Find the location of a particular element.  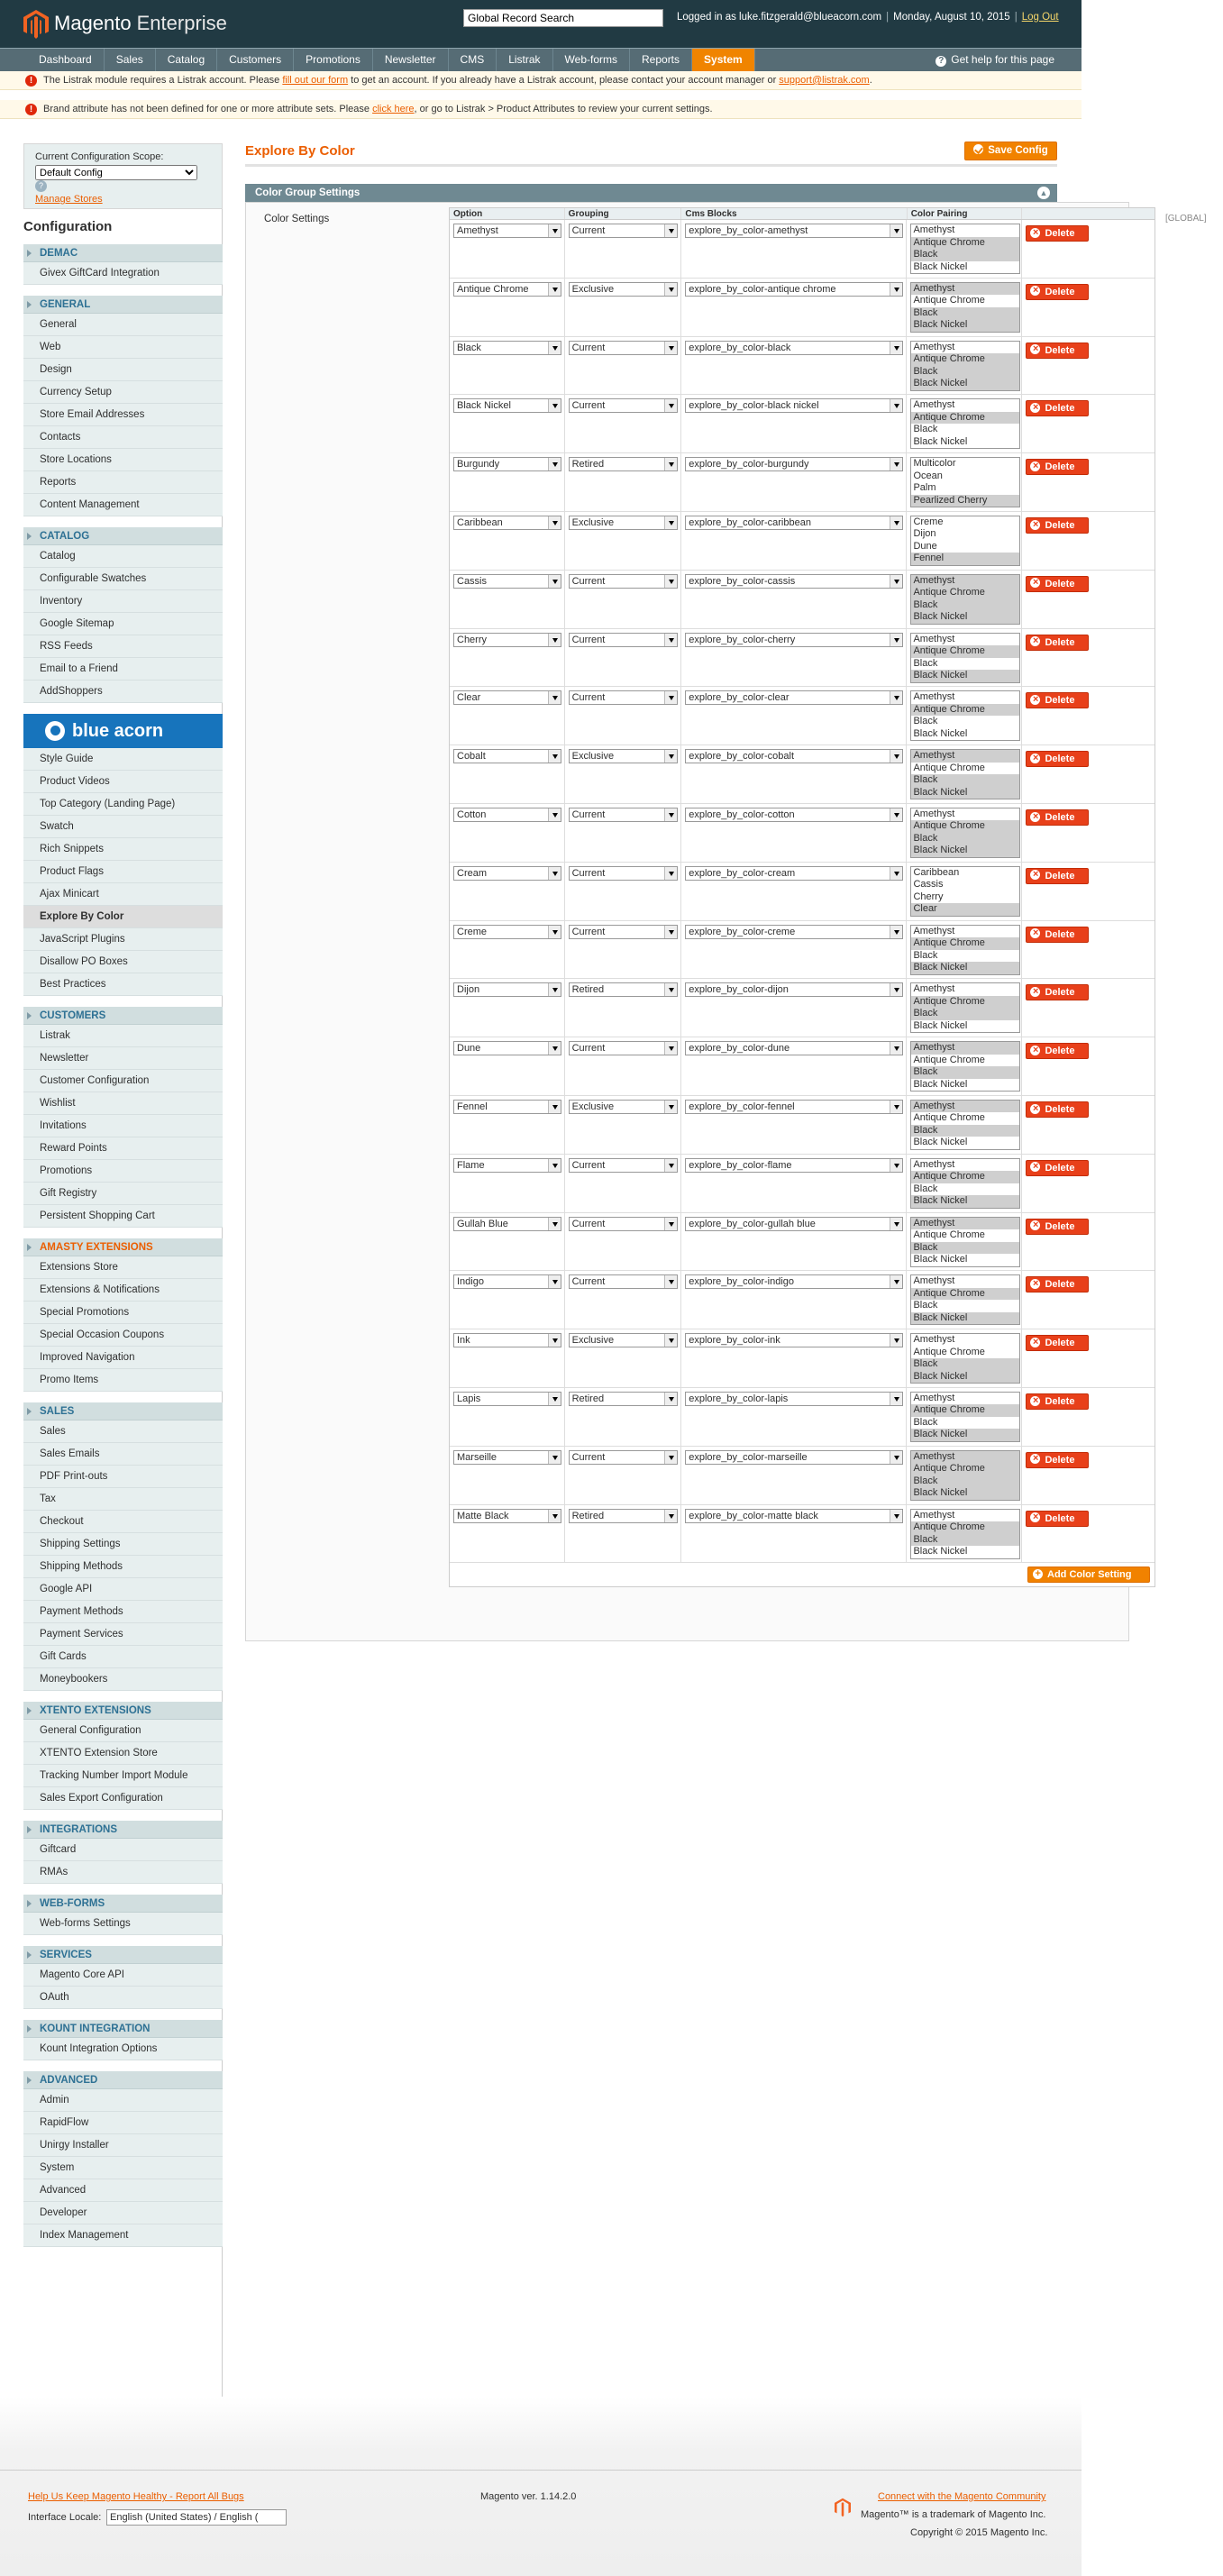

sidebar-item-rmas: RMAs is located at coordinates (123, 1873).